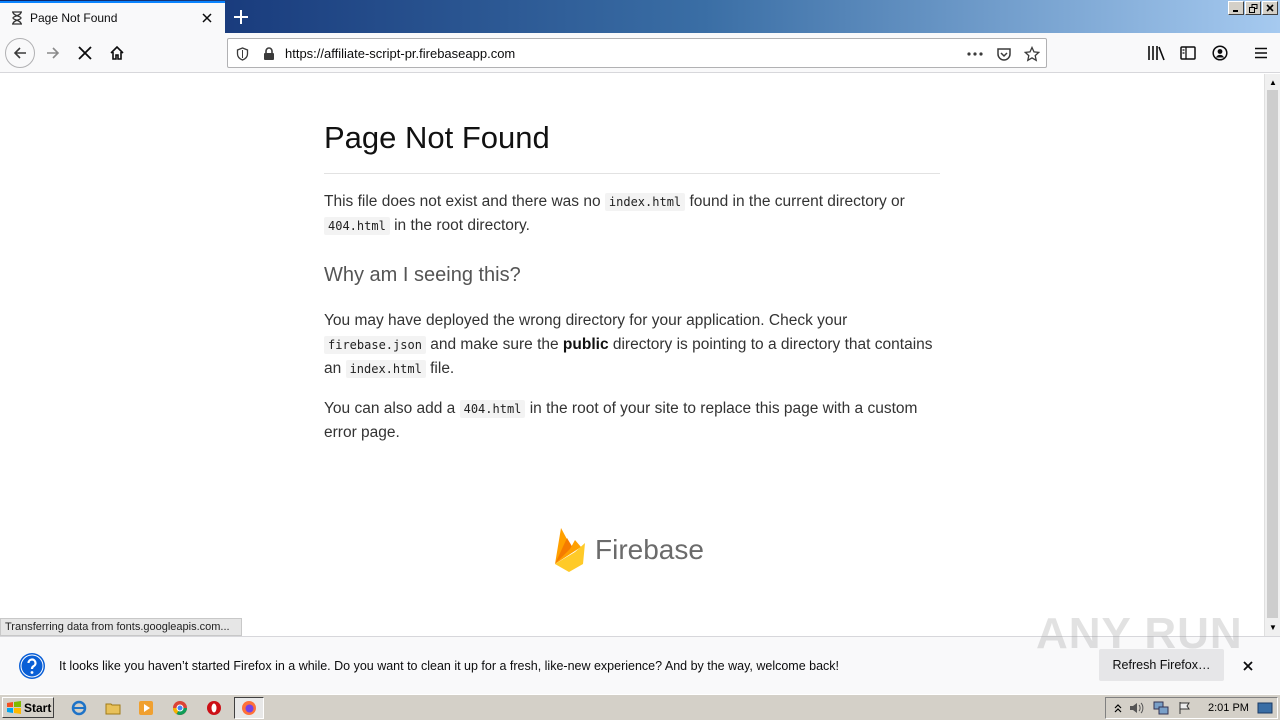  What do you see at coordinates (1118, 708) in the screenshot?
I see `tray-expand-icon` at bounding box center [1118, 708].